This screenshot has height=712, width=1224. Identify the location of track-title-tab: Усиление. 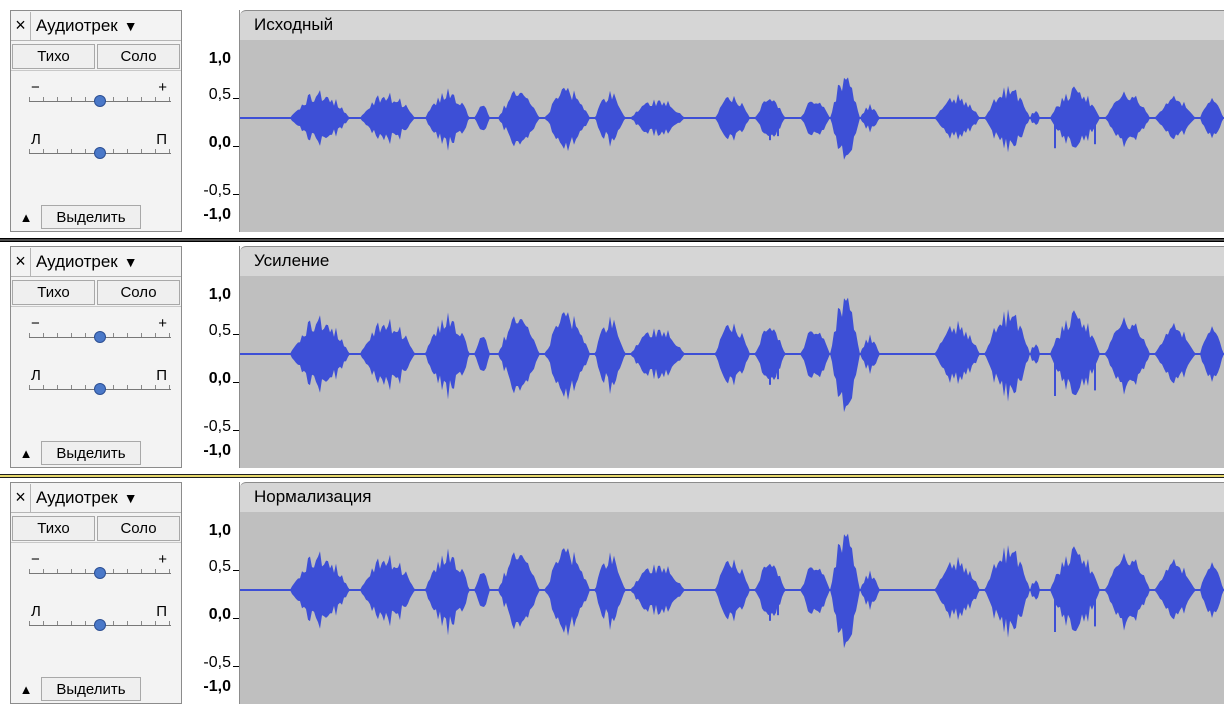
(732, 261).